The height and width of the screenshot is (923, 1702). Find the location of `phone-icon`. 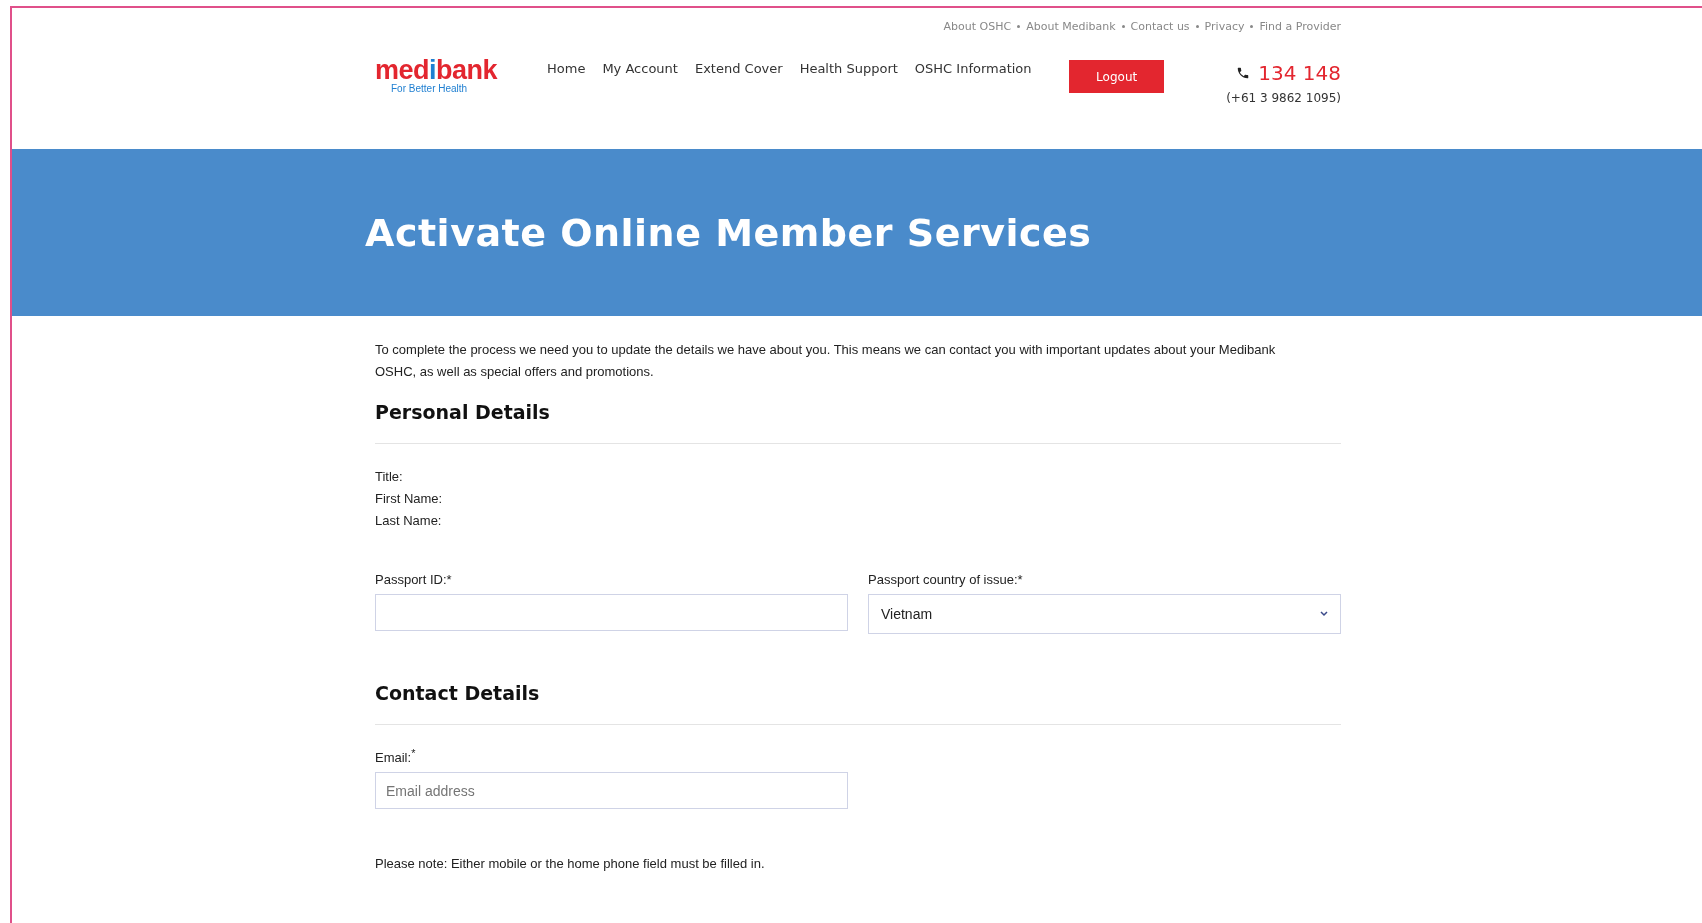

phone-icon is located at coordinates (1243, 73).